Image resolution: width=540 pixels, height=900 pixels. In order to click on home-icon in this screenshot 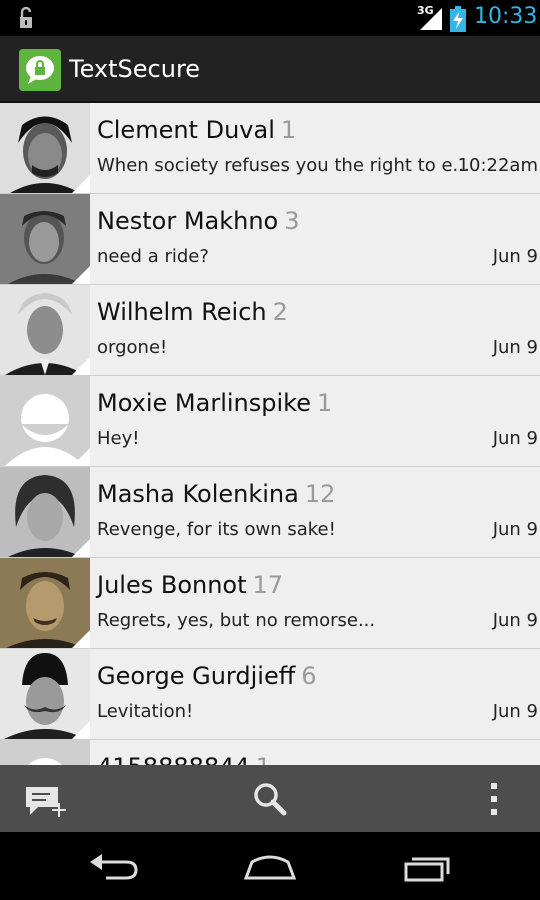, I will do `click(270, 867)`.